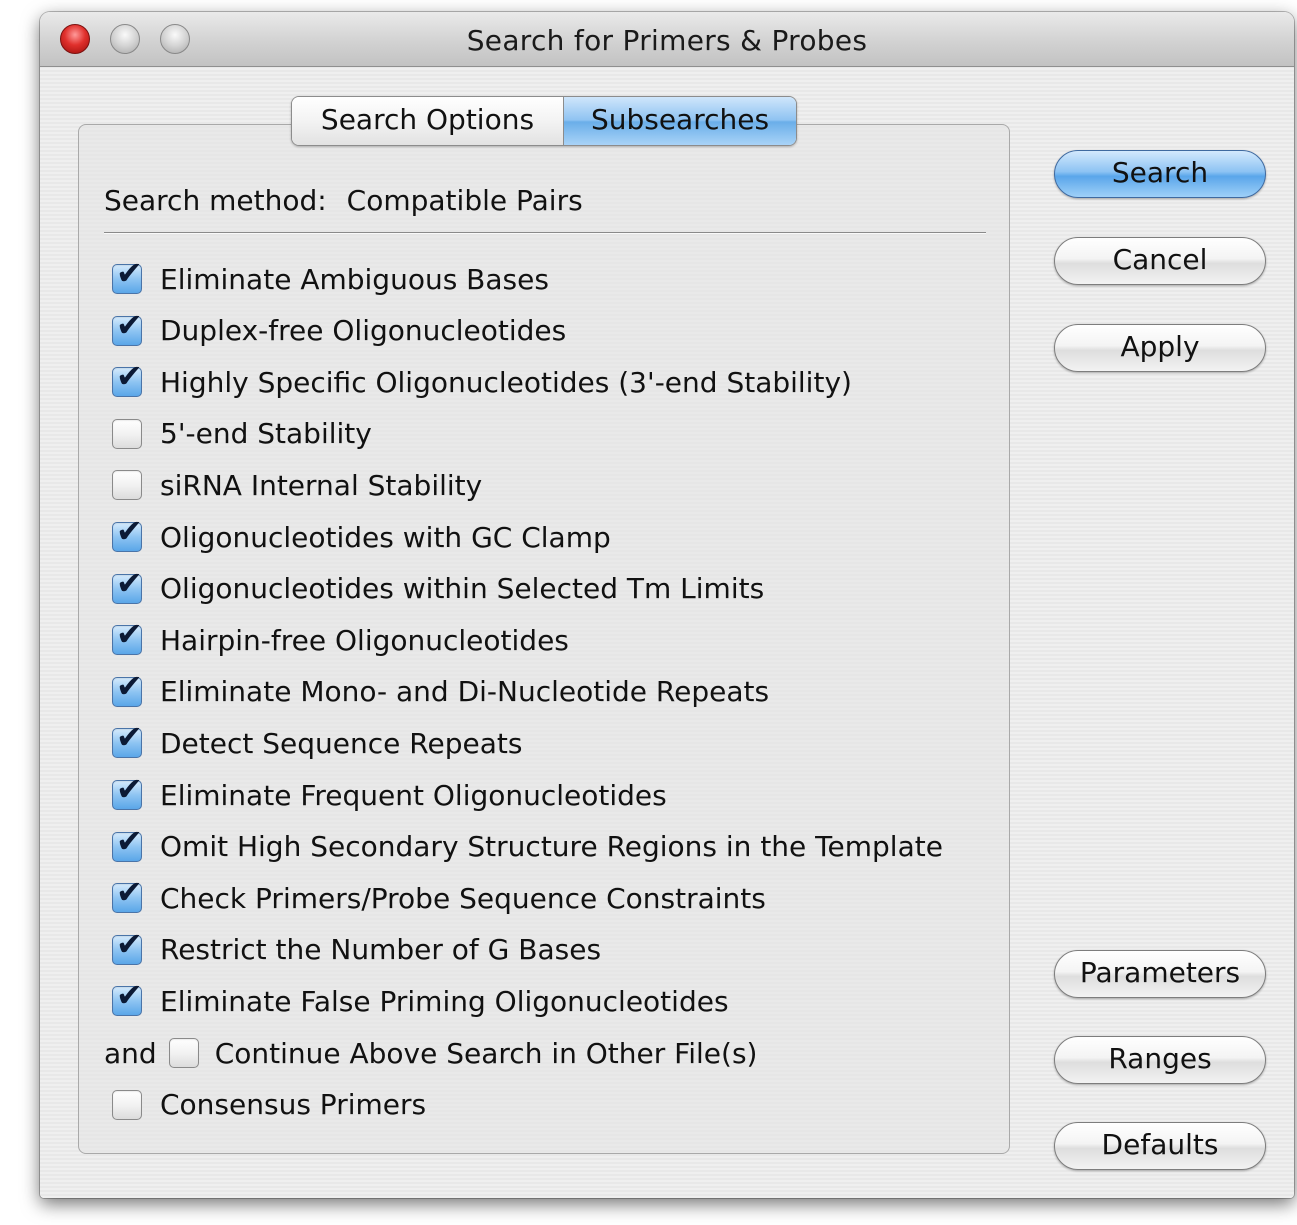 This screenshot has width=1297, height=1225. Describe the element at coordinates (463, 898) in the screenshot. I see `option-label: Check Primers/Probe Sequence Constraints` at that location.